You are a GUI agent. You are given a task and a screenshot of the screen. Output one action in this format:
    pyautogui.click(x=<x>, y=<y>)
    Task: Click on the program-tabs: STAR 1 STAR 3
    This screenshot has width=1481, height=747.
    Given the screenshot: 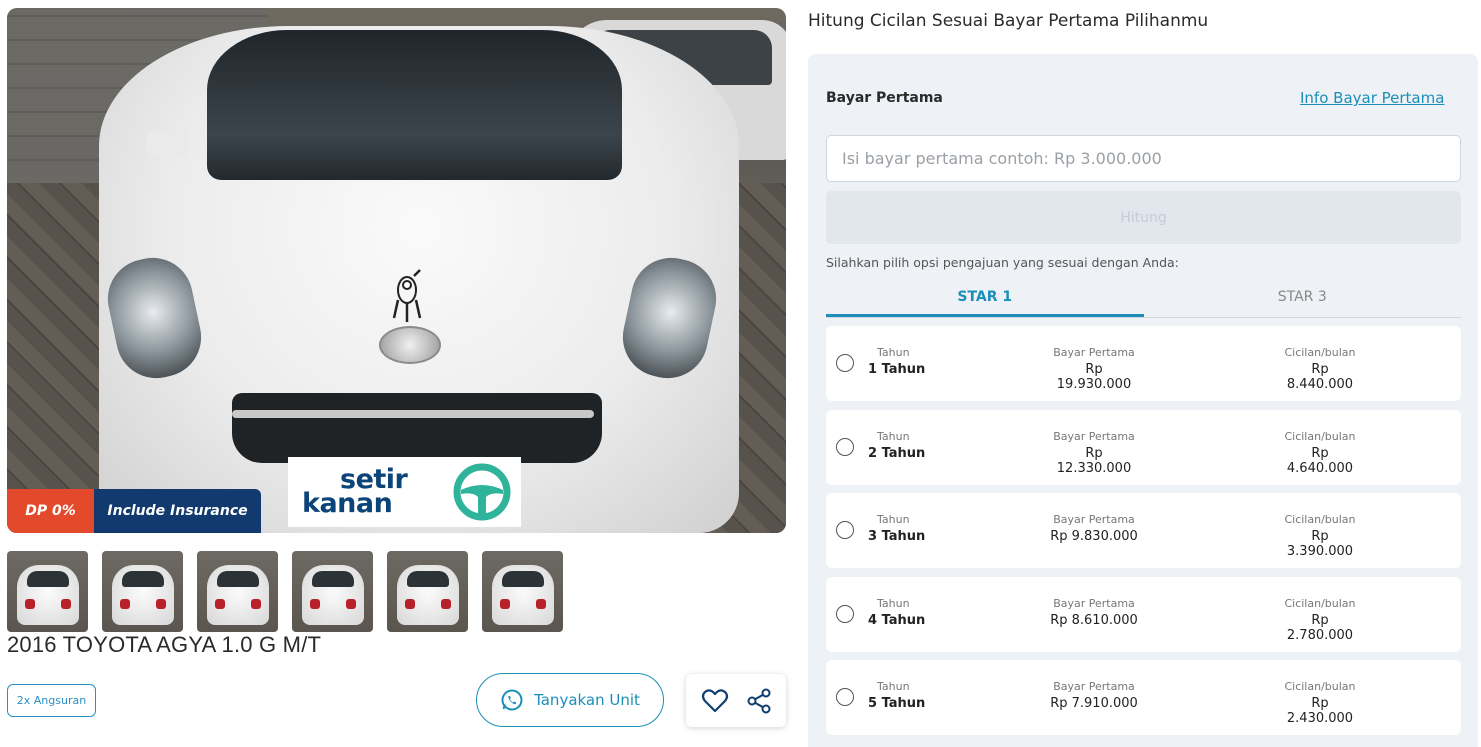 What is the action you would take?
    pyautogui.click(x=1143, y=300)
    